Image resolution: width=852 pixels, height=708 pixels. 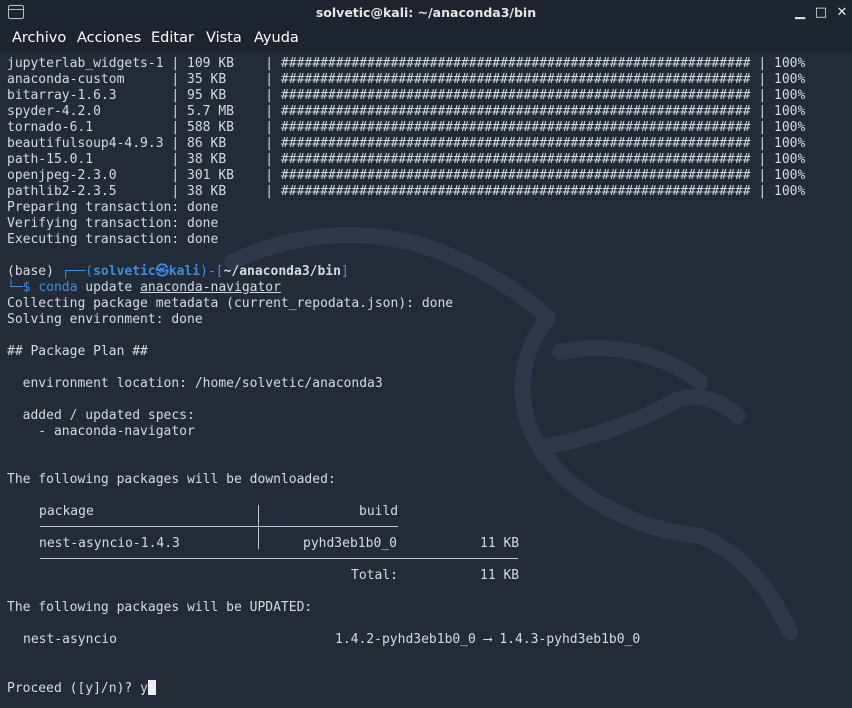 I want to click on window-title: solvetic@kali: ~/anaconda3/bin, so click(x=426, y=12).